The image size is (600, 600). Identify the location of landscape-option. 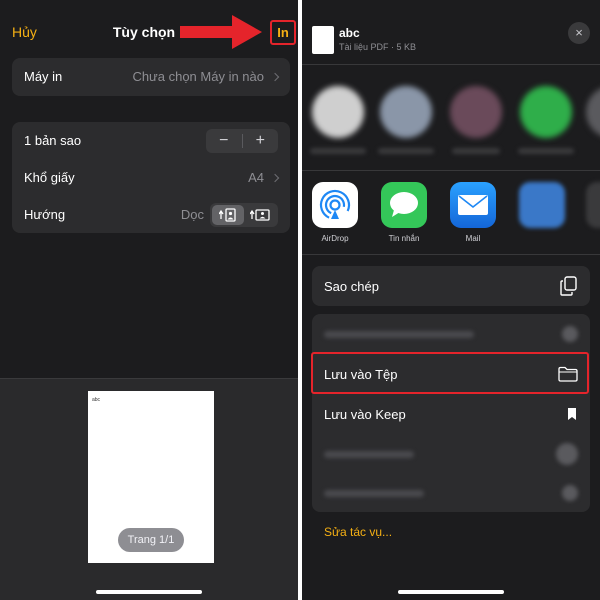
(260, 215).